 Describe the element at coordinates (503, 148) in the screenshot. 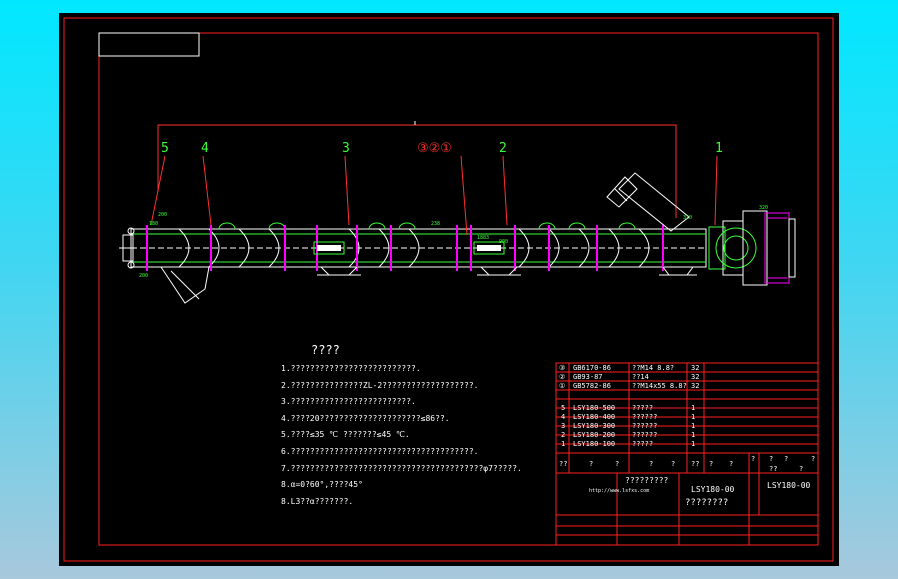

I see `callout-2: 2` at that location.